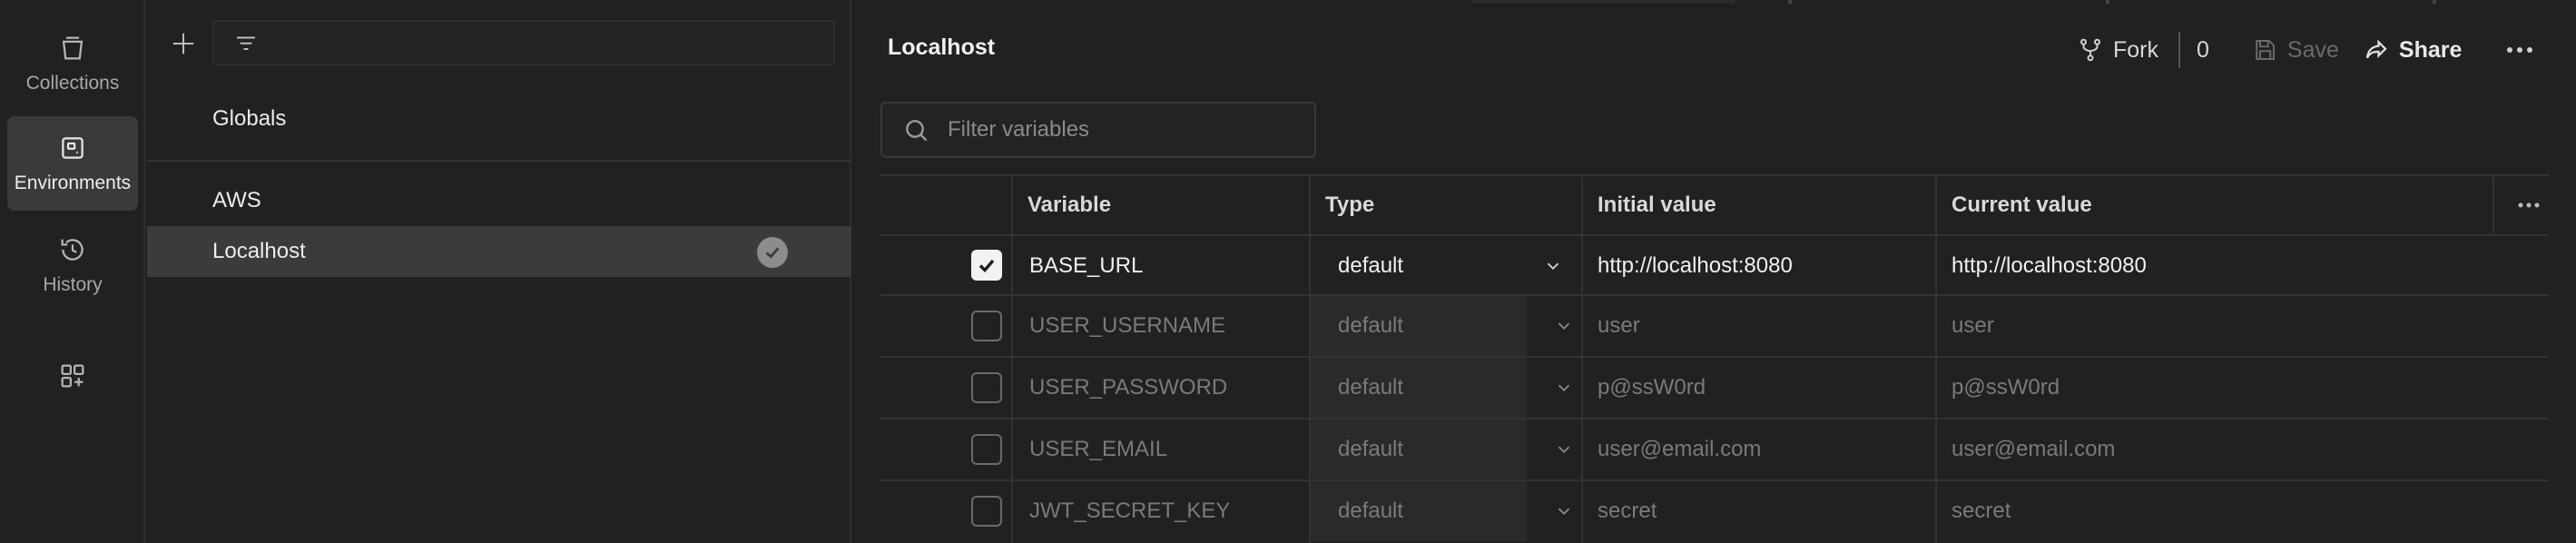  I want to click on create-environment-button, so click(183, 43).